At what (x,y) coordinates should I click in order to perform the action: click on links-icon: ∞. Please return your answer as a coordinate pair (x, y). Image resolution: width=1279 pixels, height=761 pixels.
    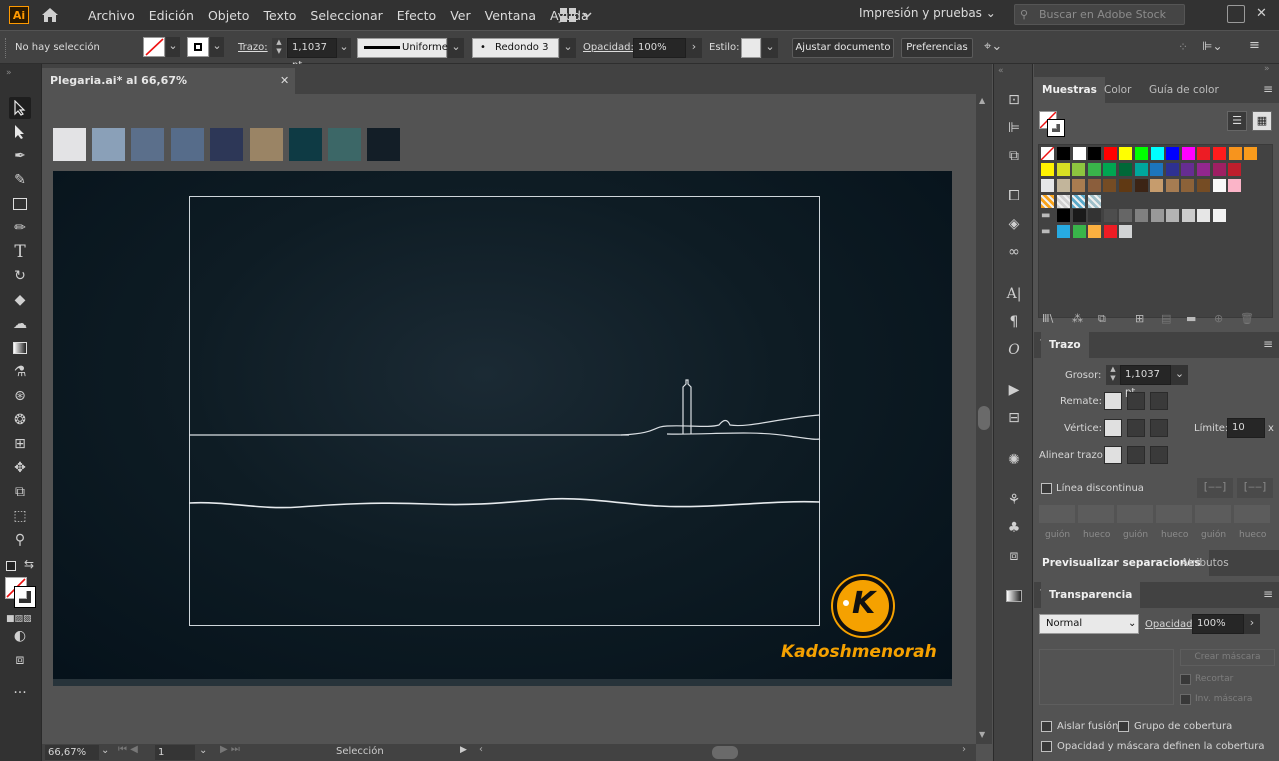
    Looking at the image, I should click on (1014, 252).